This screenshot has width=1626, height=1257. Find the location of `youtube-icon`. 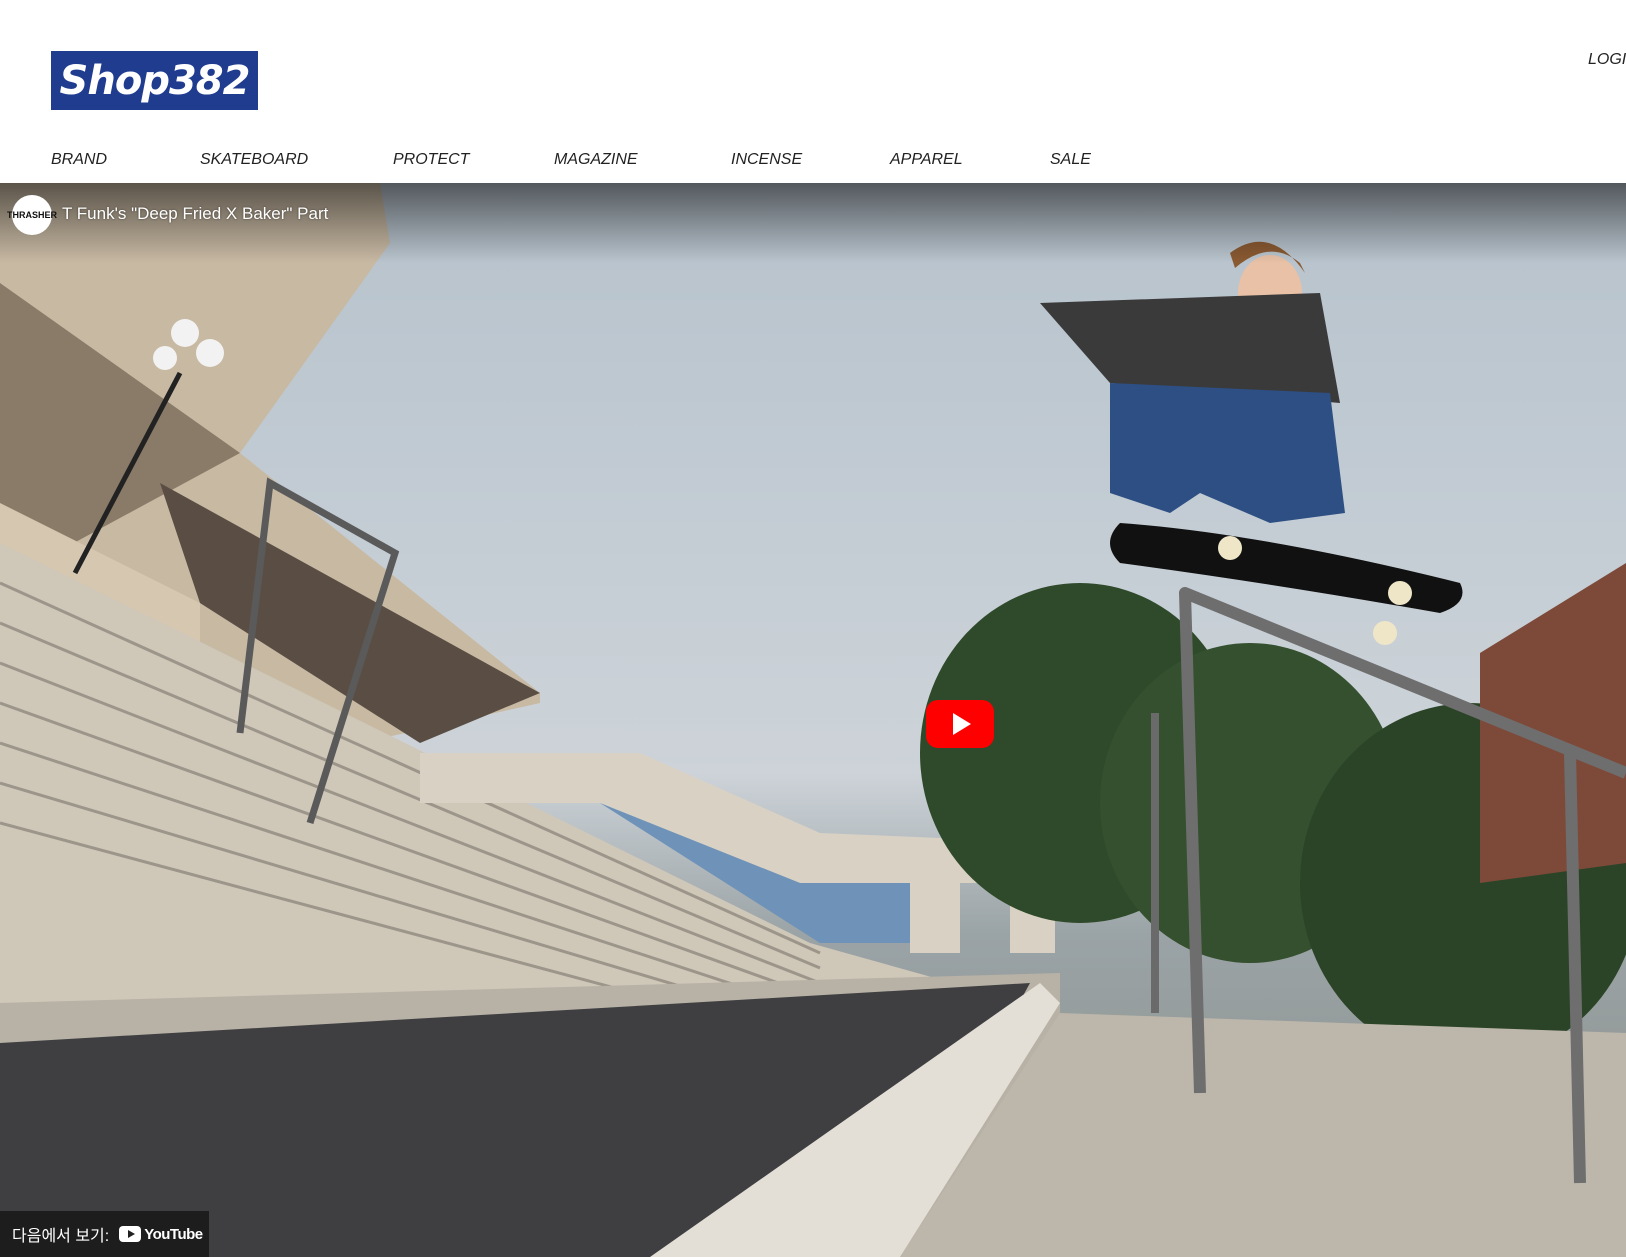

youtube-icon is located at coordinates (130, 1234).